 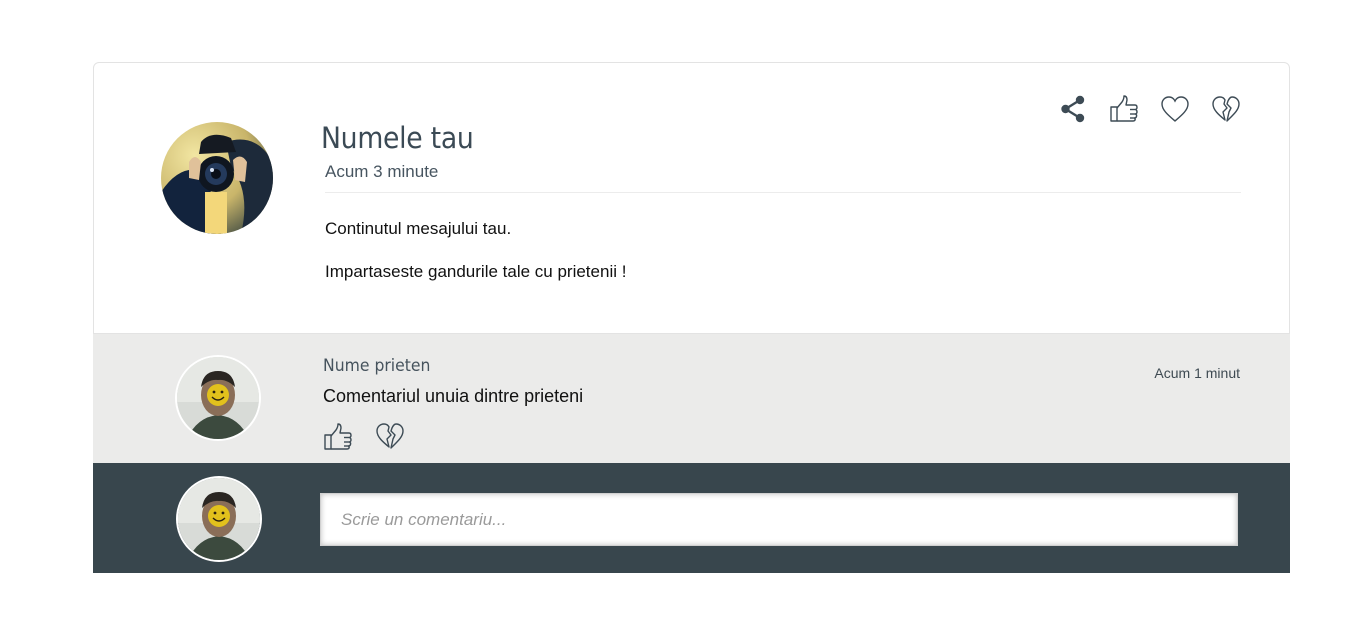 What do you see at coordinates (217, 178) in the screenshot?
I see `author-avatar` at bounding box center [217, 178].